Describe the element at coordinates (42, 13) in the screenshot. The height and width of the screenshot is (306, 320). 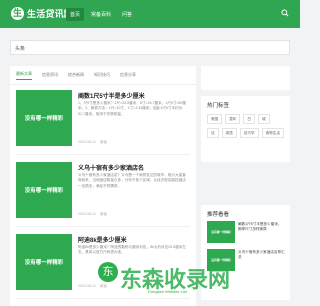
I see `site-logo: 生 生活贷讯网` at that location.